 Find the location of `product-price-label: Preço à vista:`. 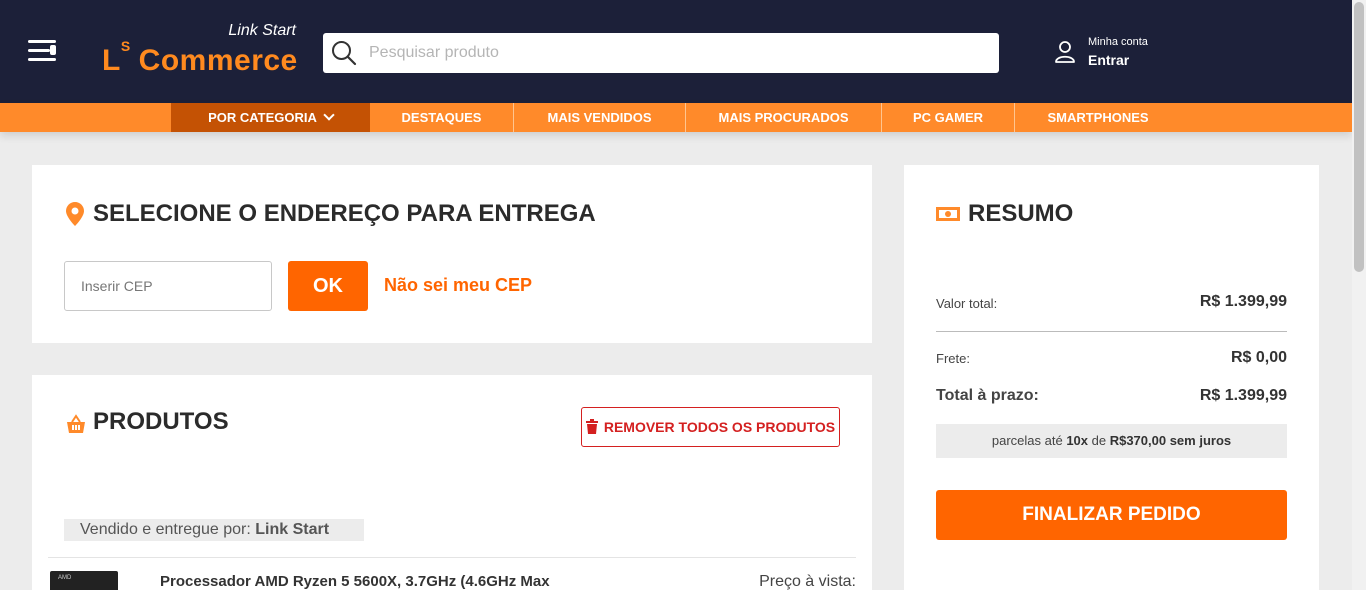

product-price-label: Preço à vista: is located at coordinates (807, 581).